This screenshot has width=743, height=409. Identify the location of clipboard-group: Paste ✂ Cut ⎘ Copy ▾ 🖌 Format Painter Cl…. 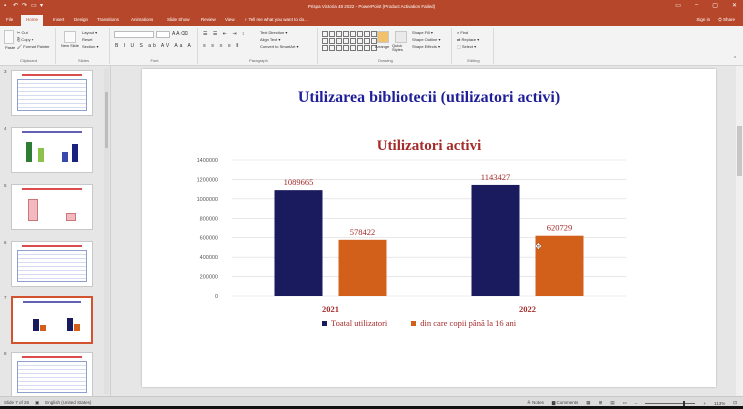
(29, 46).